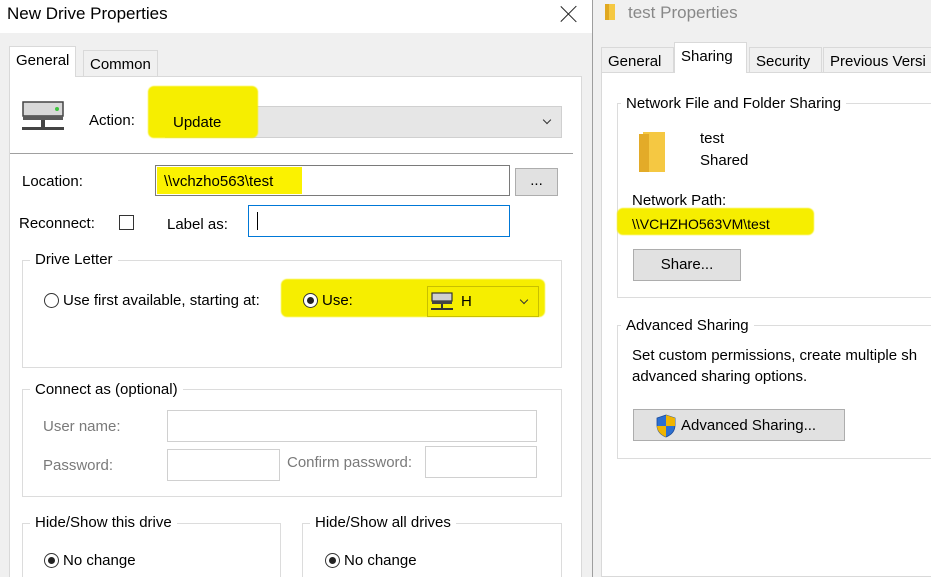 This screenshot has width=931, height=577. Describe the element at coordinates (43, 115) in the screenshot. I see `network-drive-icon` at that location.